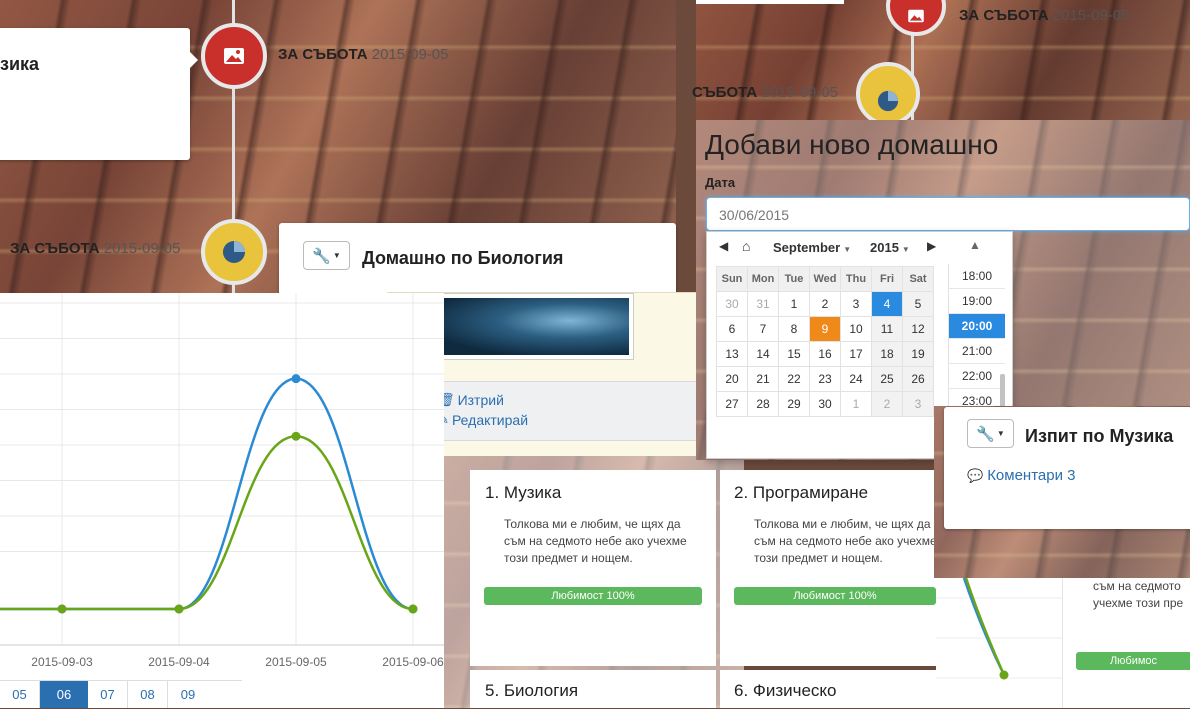 The image size is (1190, 709). What do you see at coordinates (856, 354) in the screenshot?
I see `calendar-day: 17` at bounding box center [856, 354].